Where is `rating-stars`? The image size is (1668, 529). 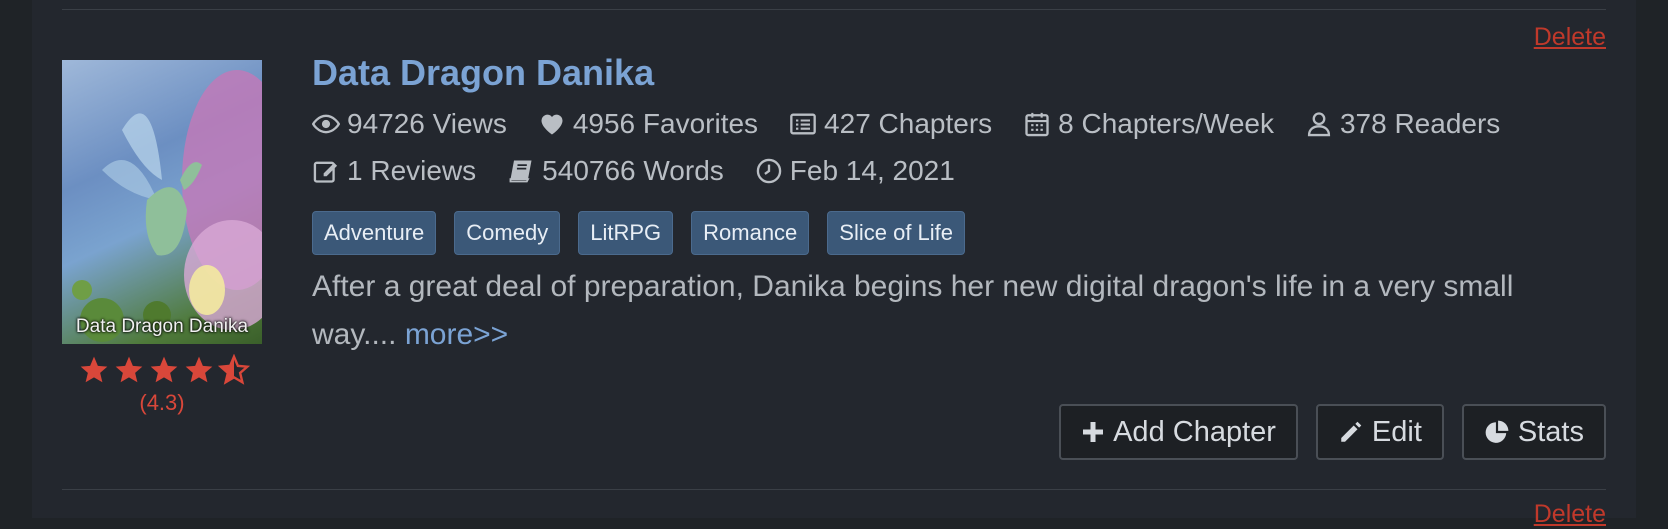 rating-stars is located at coordinates (164, 370).